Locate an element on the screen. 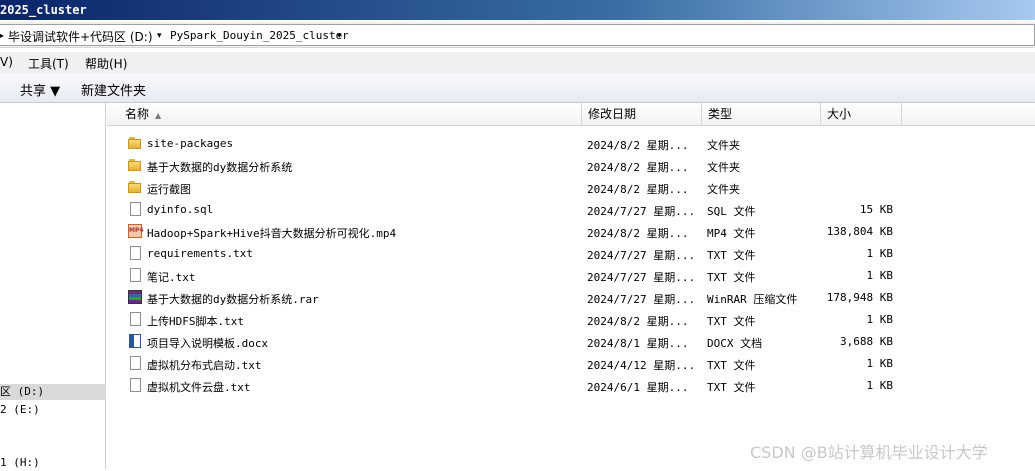 Image resolution: width=1035 pixels, height=471 pixels. table-row: site-packages 2024/8/2 星期... 文件夹 is located at coordinates (571, 143).